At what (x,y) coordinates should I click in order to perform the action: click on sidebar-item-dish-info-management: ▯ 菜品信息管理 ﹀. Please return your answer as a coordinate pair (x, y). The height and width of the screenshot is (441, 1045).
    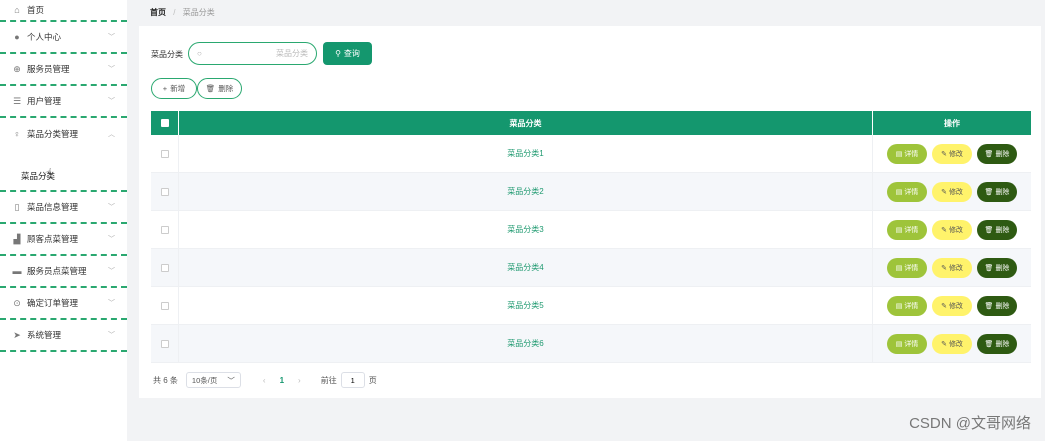
    Looking at the image, I should click on (63, 208).